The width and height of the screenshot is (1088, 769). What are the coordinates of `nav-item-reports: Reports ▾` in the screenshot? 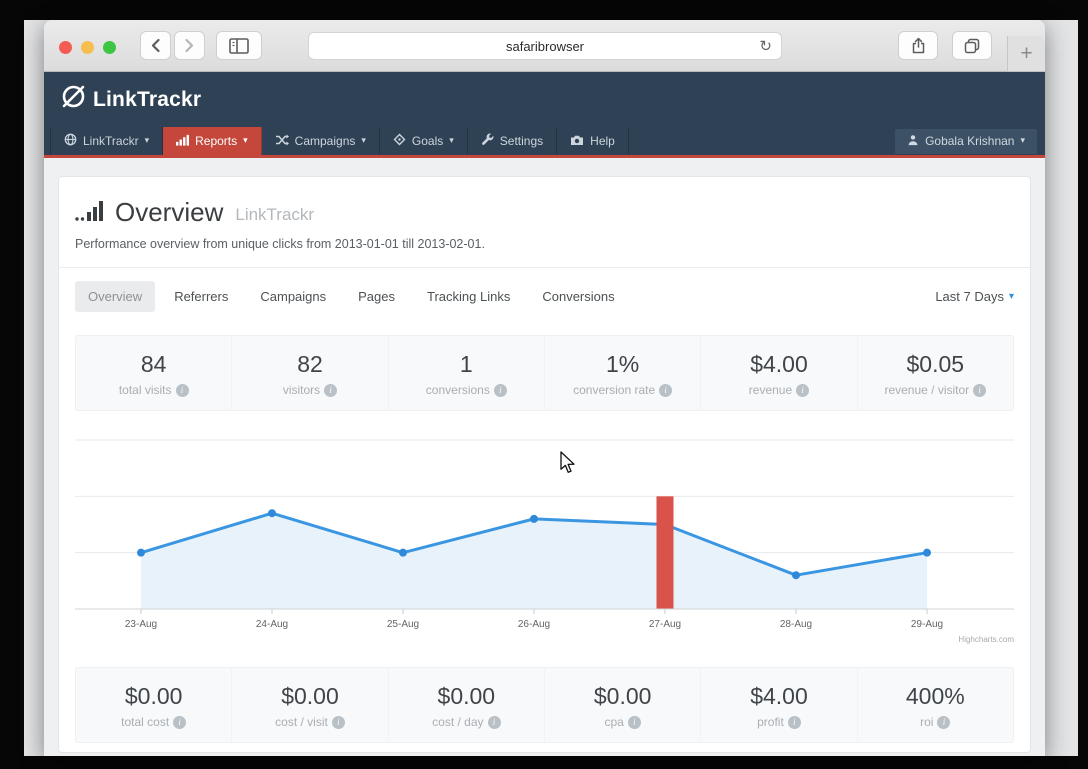 It's located at (212, 141).